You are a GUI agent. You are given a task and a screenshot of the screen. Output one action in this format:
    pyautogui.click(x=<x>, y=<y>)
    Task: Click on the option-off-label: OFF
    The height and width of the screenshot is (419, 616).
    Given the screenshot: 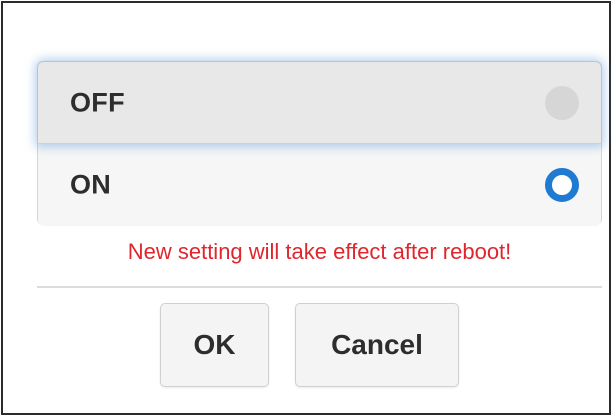 What is the action you would take?
    pyautogui.click(x=97, y=102)
    